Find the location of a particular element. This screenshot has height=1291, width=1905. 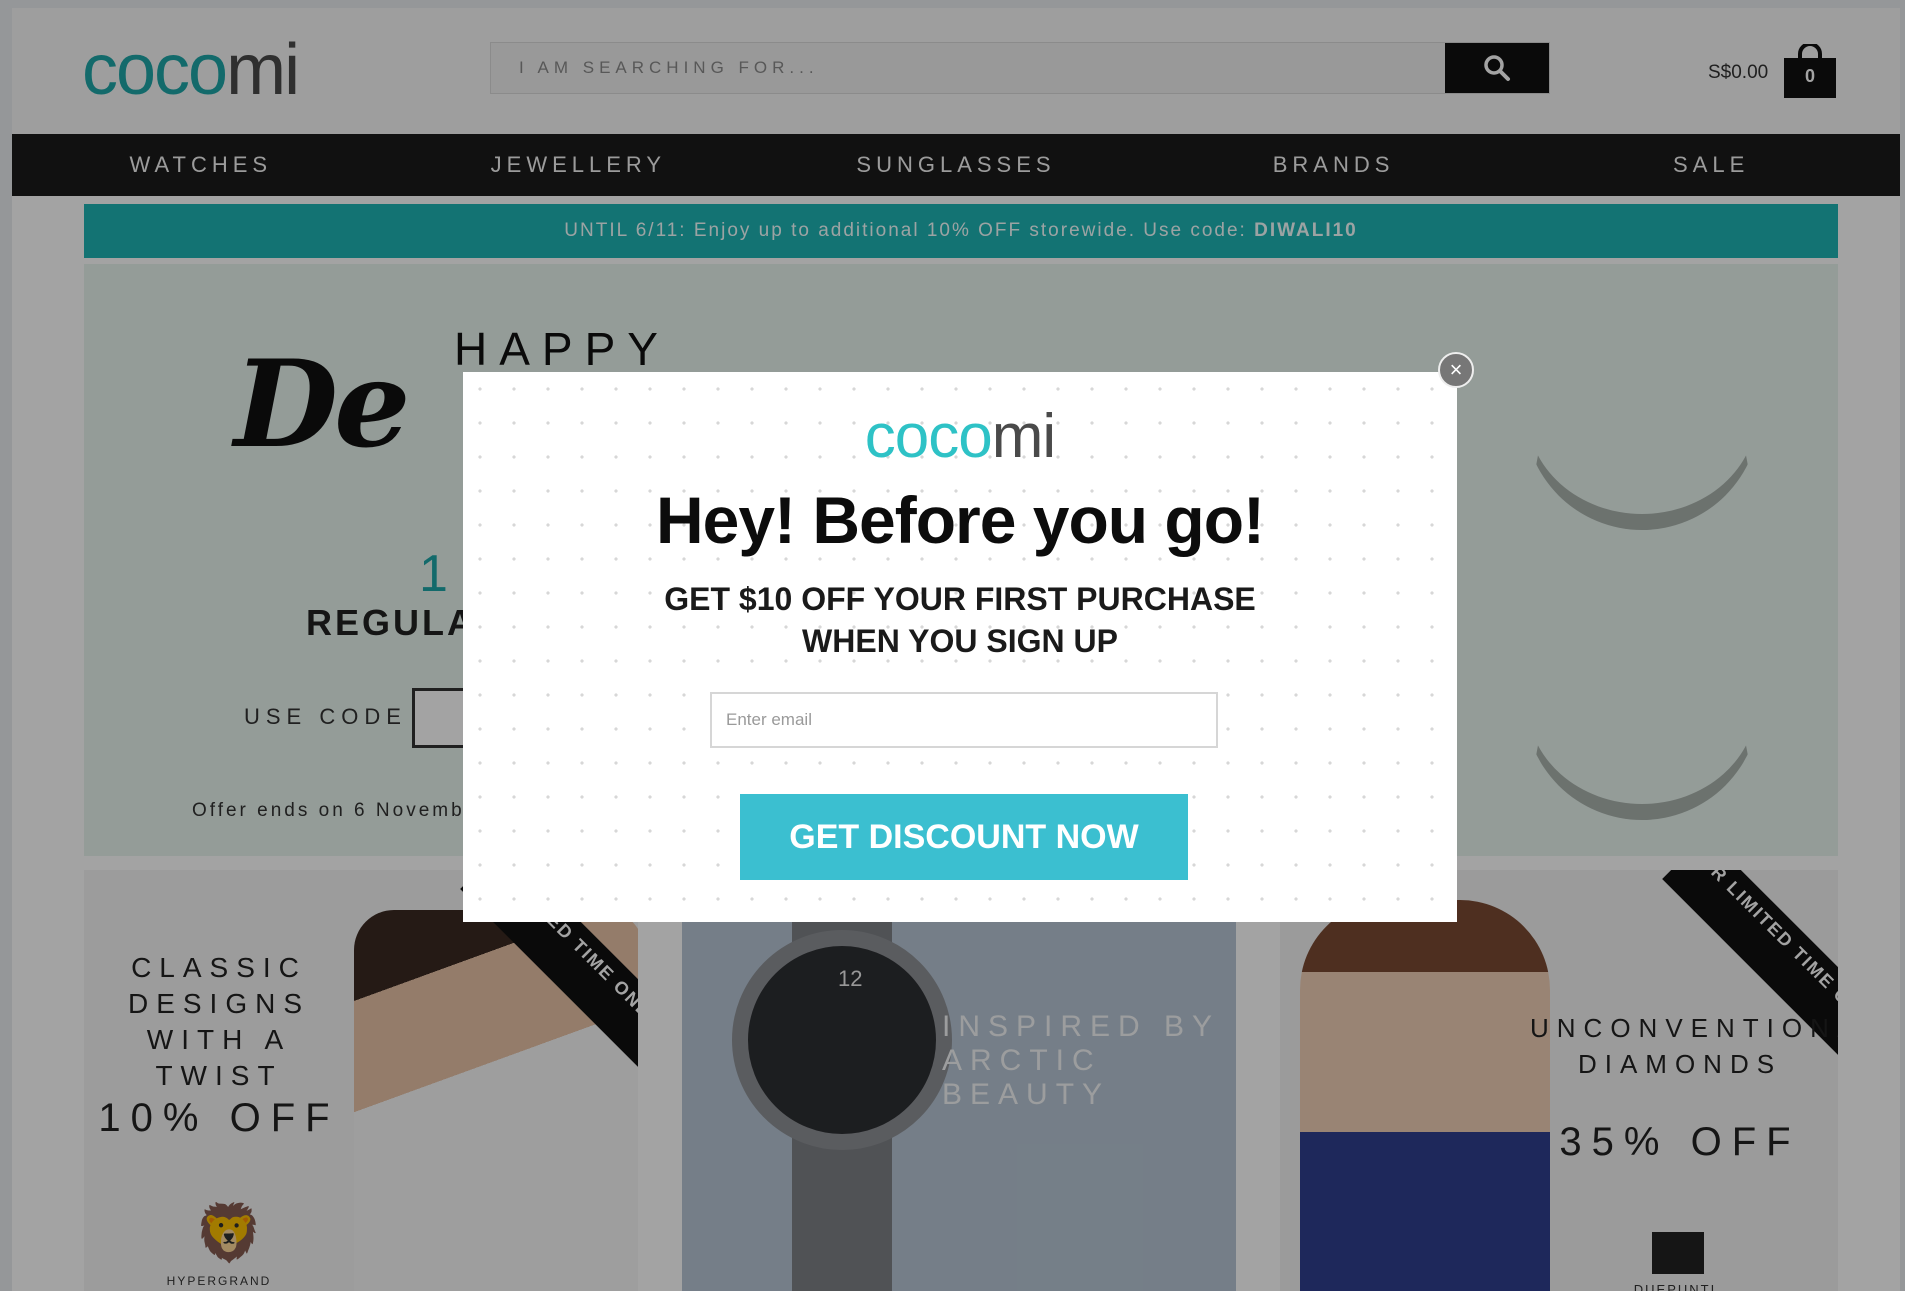

modal-logo-part1: coco is located at coordinates (928, 436).